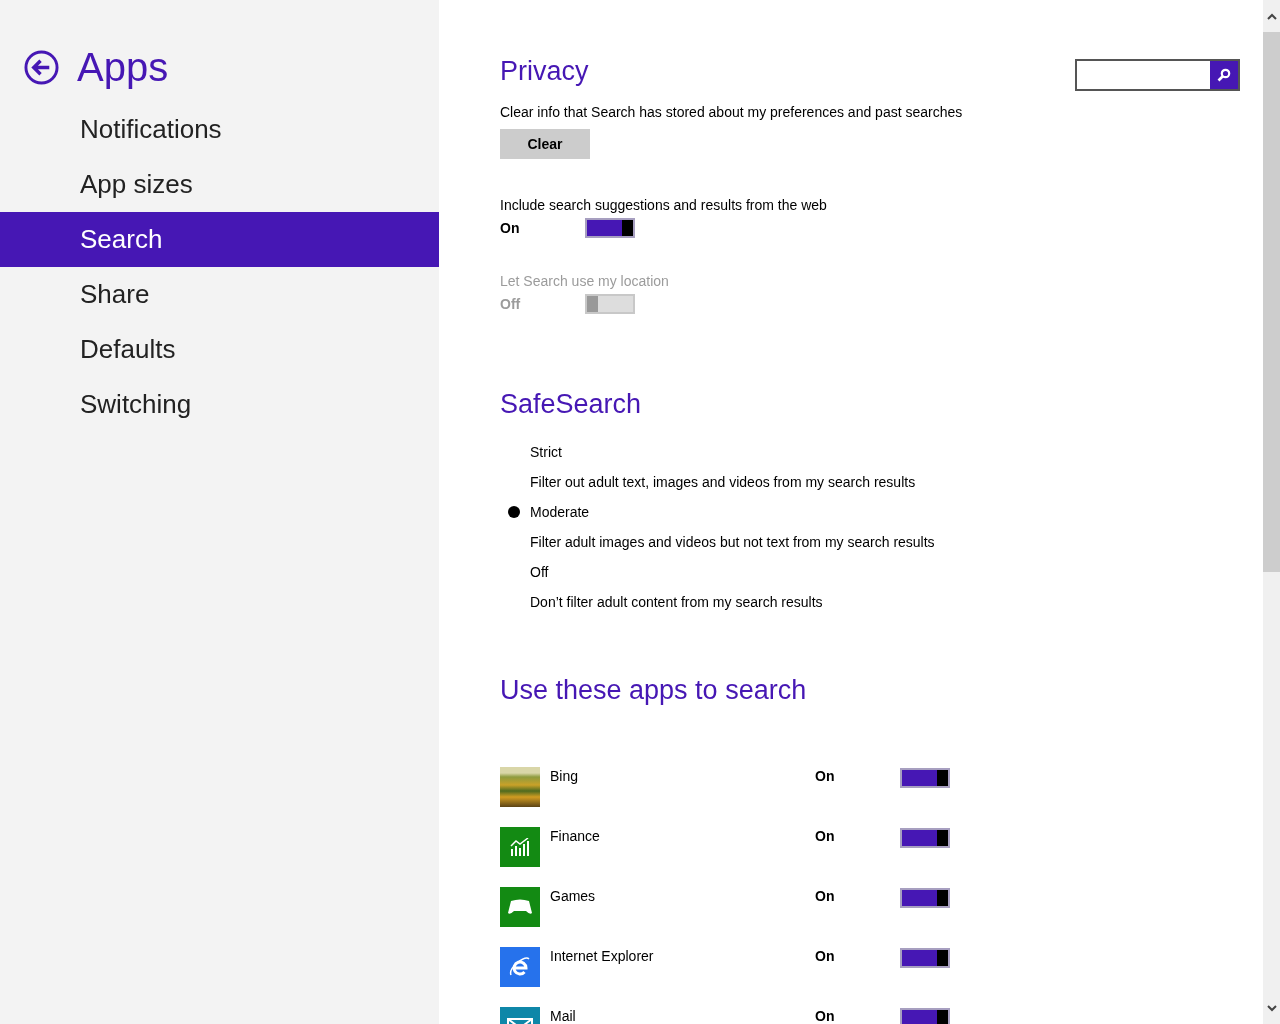  I want to click on option-description: Filter out adult text, images and videos from my search results, so click(723, 482).